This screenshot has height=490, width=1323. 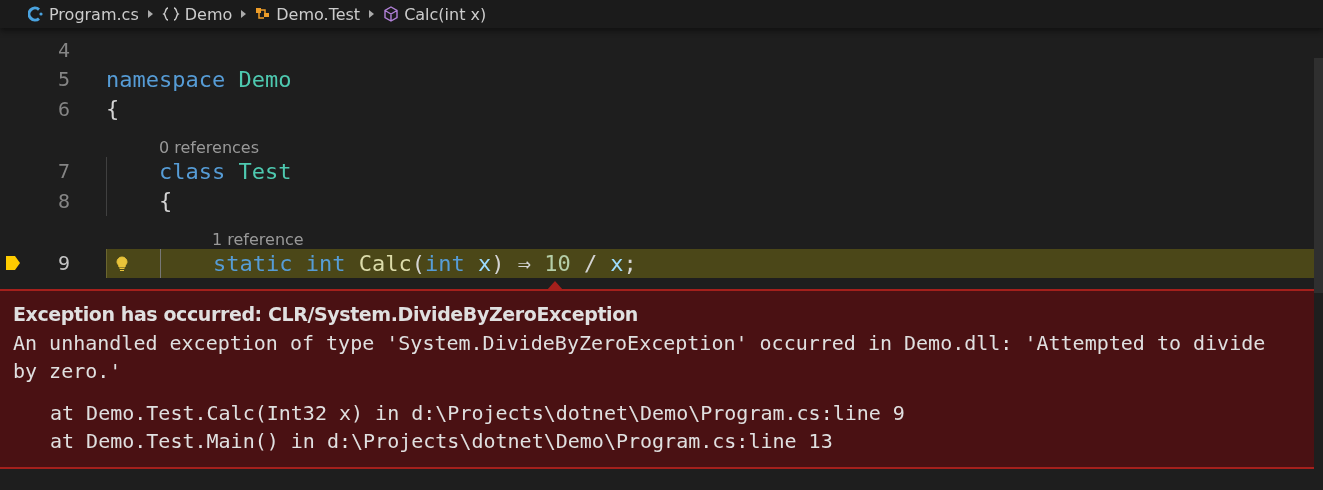 What do you see at coordinates (122, 263) in the screenshot?
I see `lightbulb-icon` at bounding box center [122, 263].